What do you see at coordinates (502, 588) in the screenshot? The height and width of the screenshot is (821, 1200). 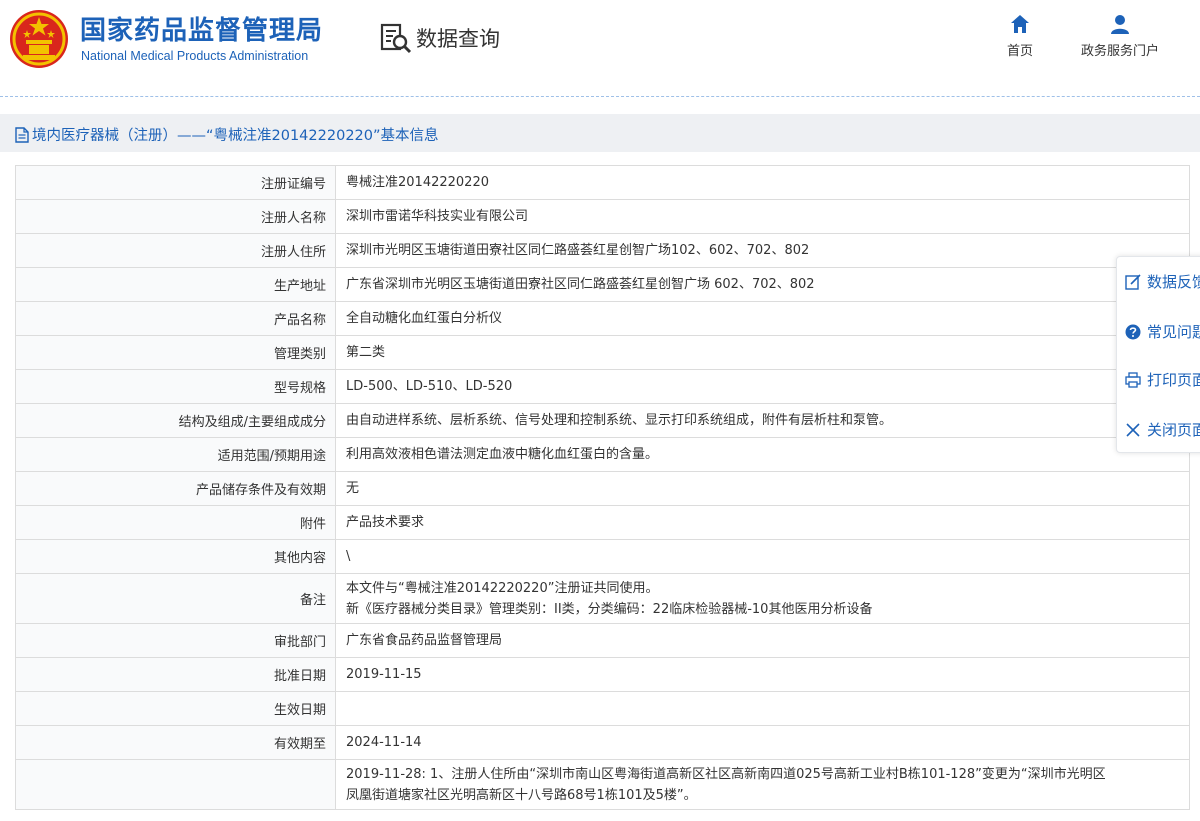 I see `field-value-line: 本文件与“粤械注准20142220220”注册证共同使用。` at bounding box center [502, 588].